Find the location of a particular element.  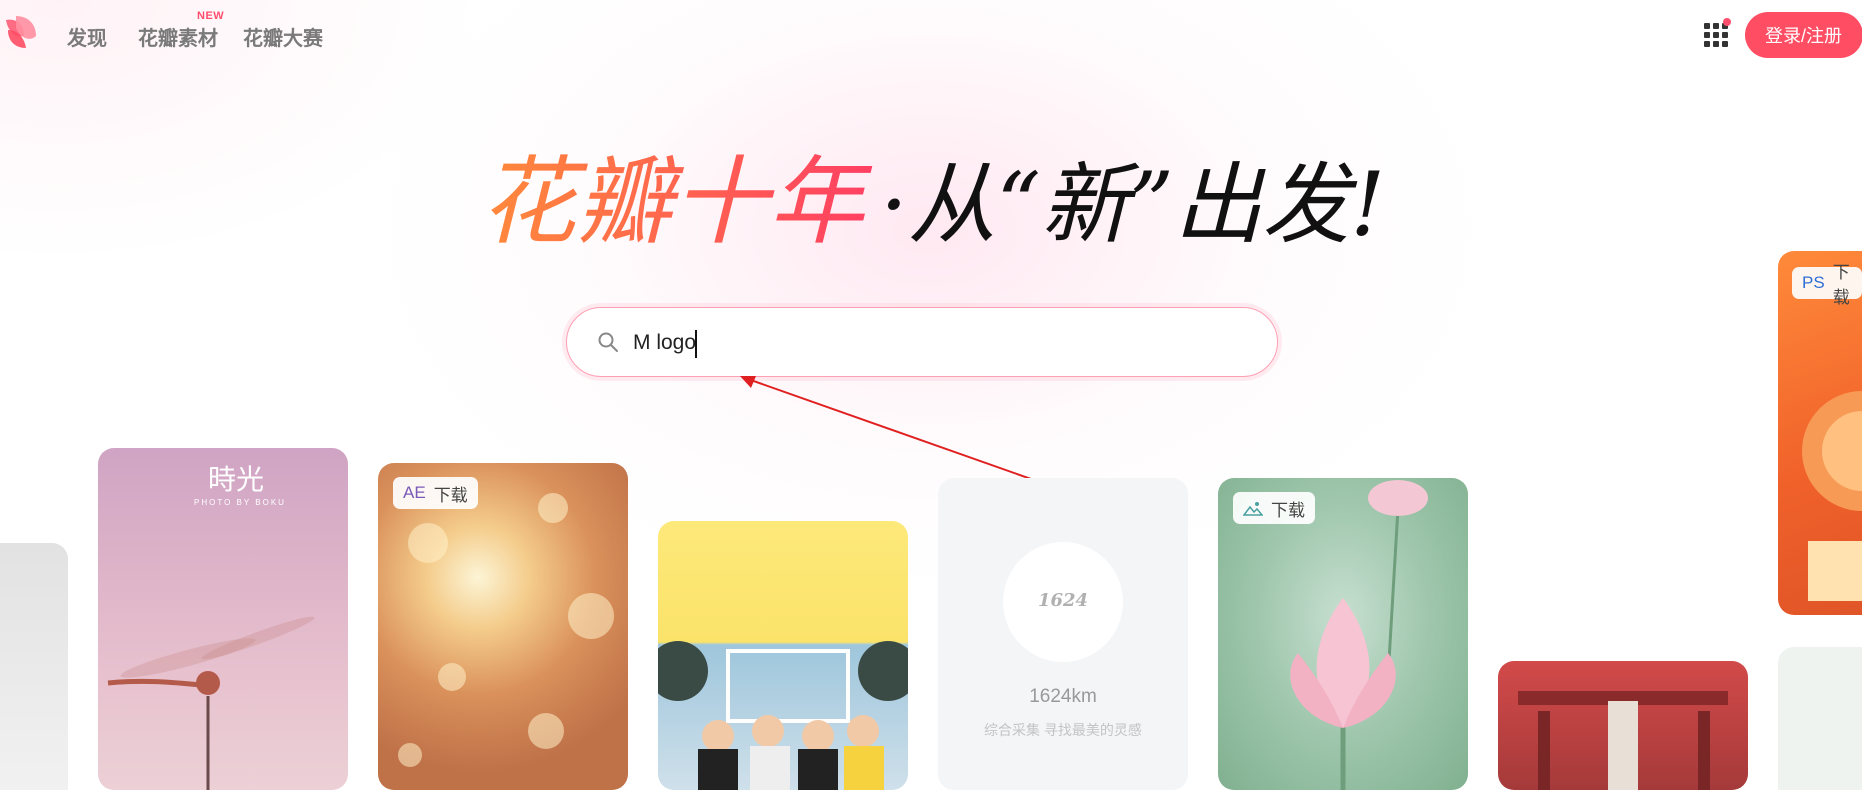

card-orange-poster: PS 下载 is located at coordinates (1820, 433).